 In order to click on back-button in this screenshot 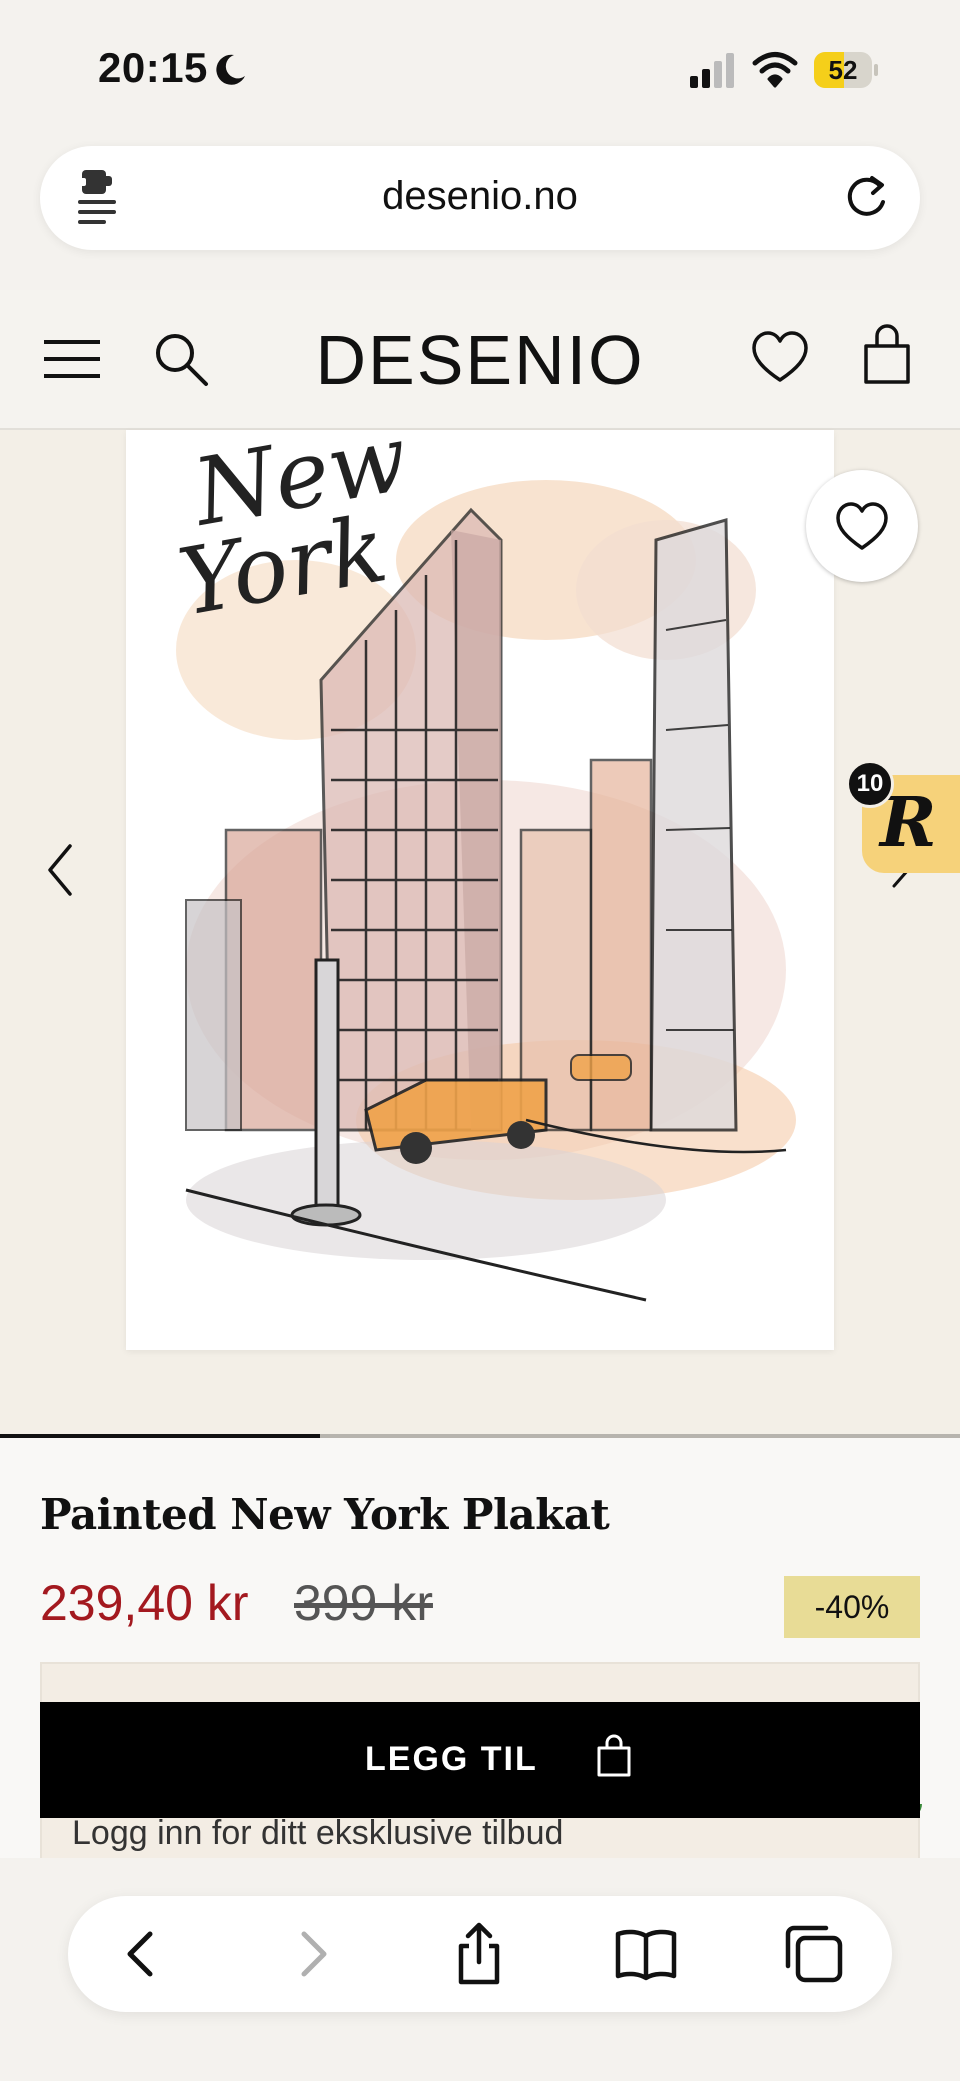, I will do `click(142, 1954)`.